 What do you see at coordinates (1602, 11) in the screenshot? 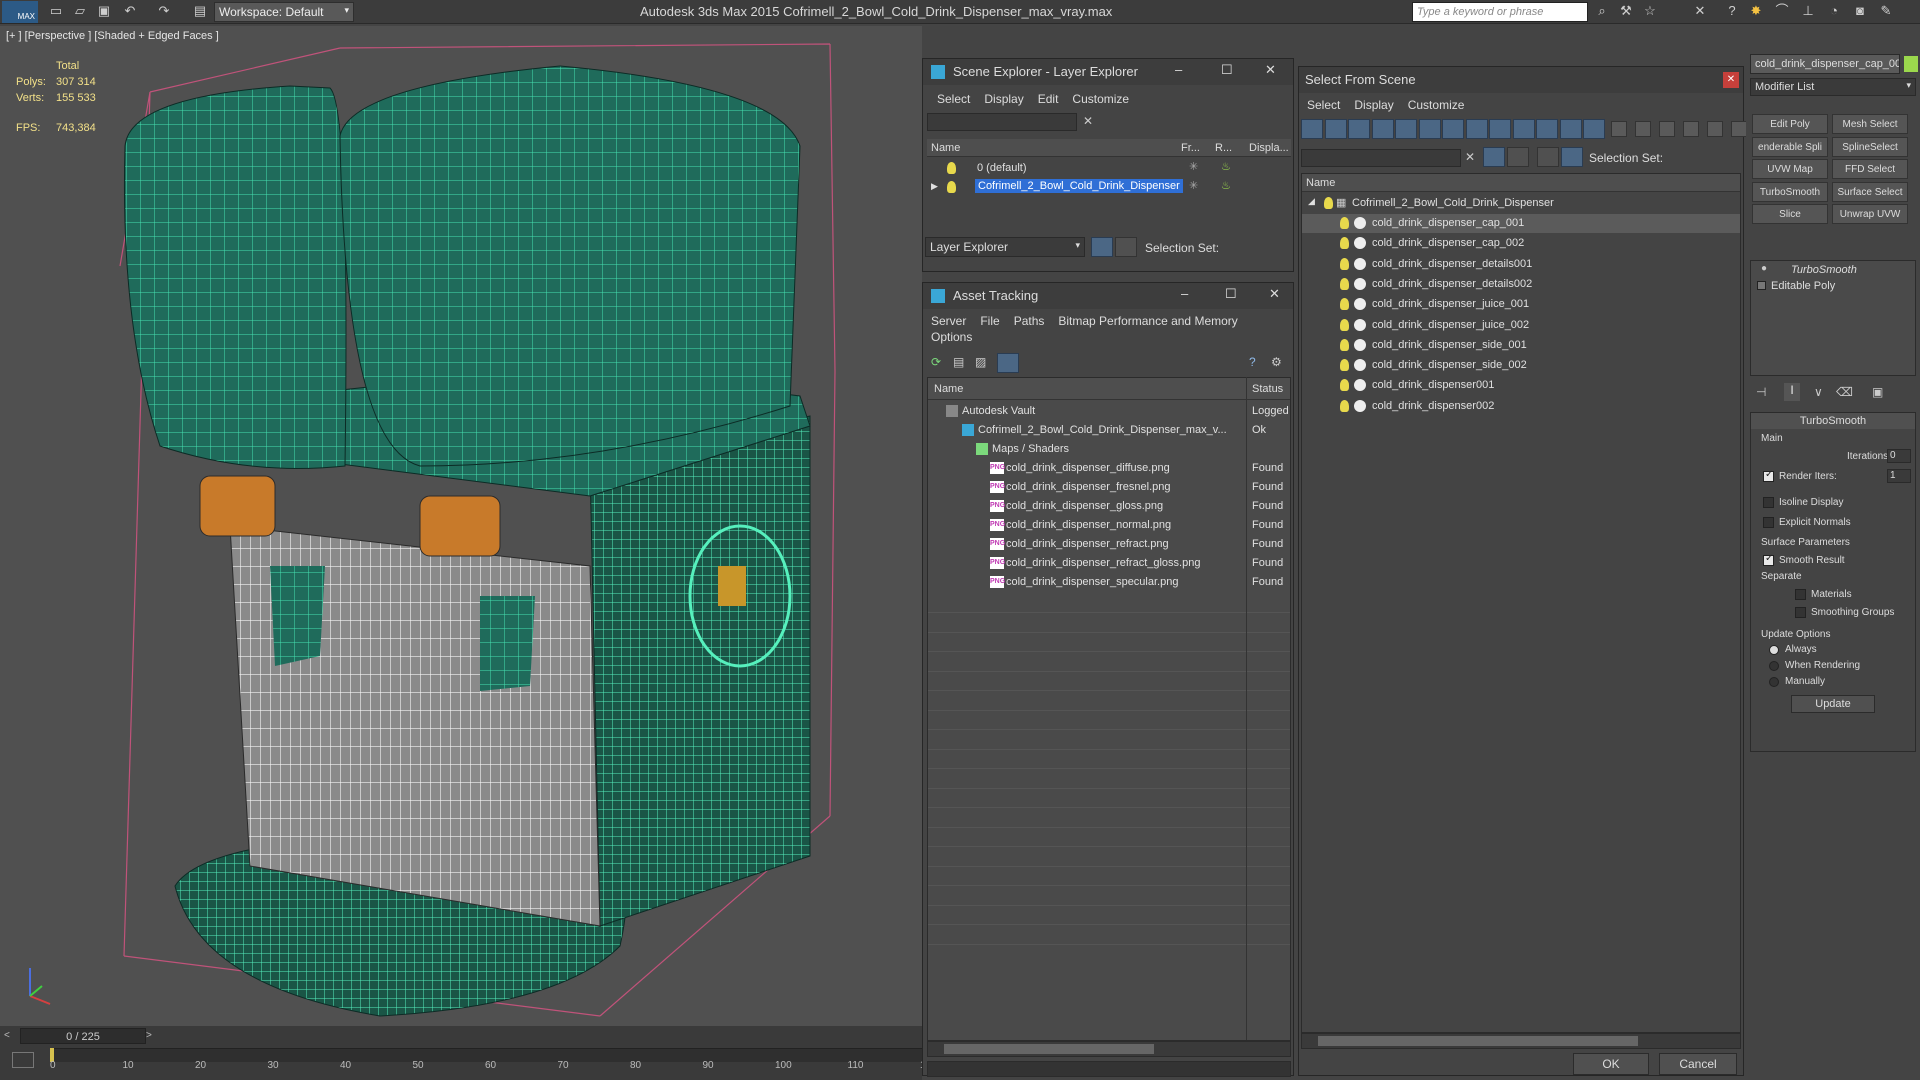
I see `binoculars-icon: ⌕` at bounding box center [1602, 11].